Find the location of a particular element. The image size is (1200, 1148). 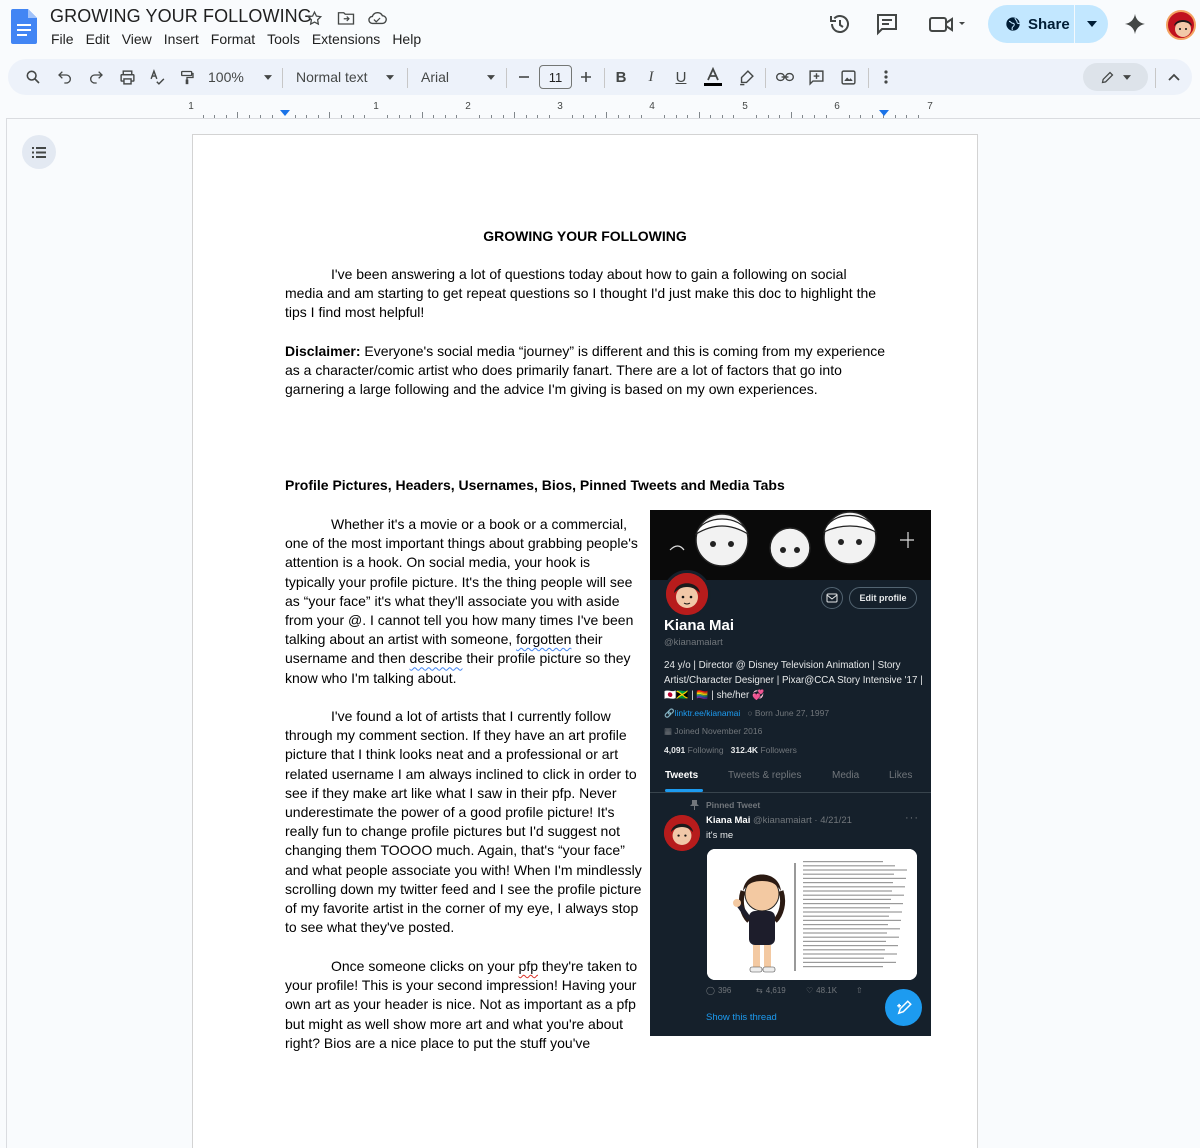

add-comment-icon is located at coordinates (816, 77).